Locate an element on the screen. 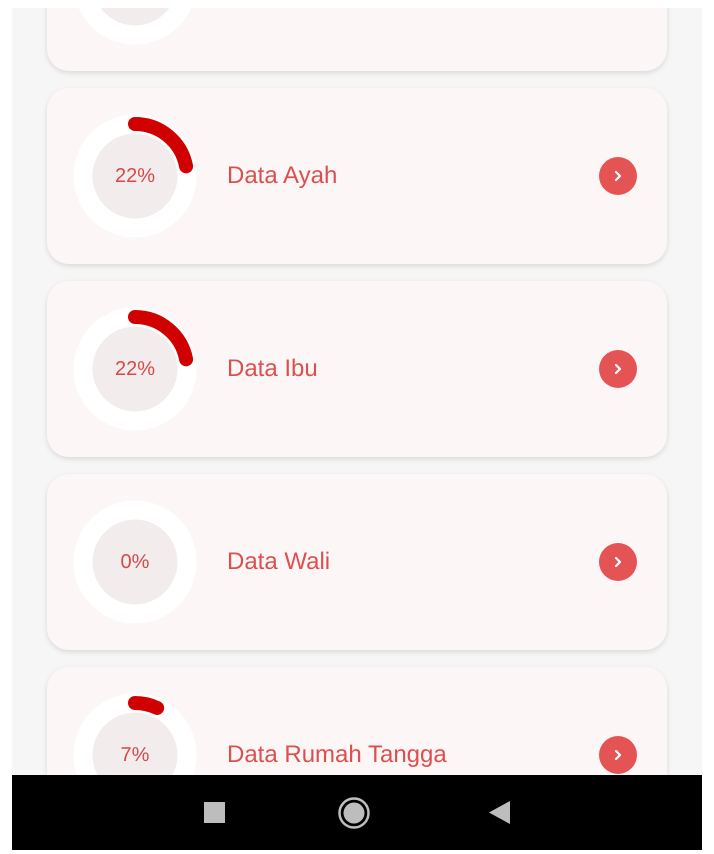 The width and height of the screenshot is (714, 854). card-title: Data Wali is located at coordinates (278, 562).